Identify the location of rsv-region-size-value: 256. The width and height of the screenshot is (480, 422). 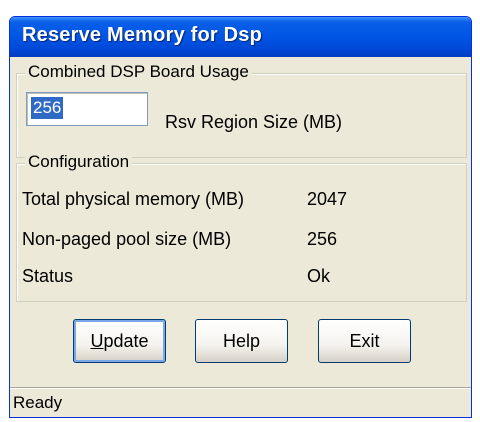
(47, 108).